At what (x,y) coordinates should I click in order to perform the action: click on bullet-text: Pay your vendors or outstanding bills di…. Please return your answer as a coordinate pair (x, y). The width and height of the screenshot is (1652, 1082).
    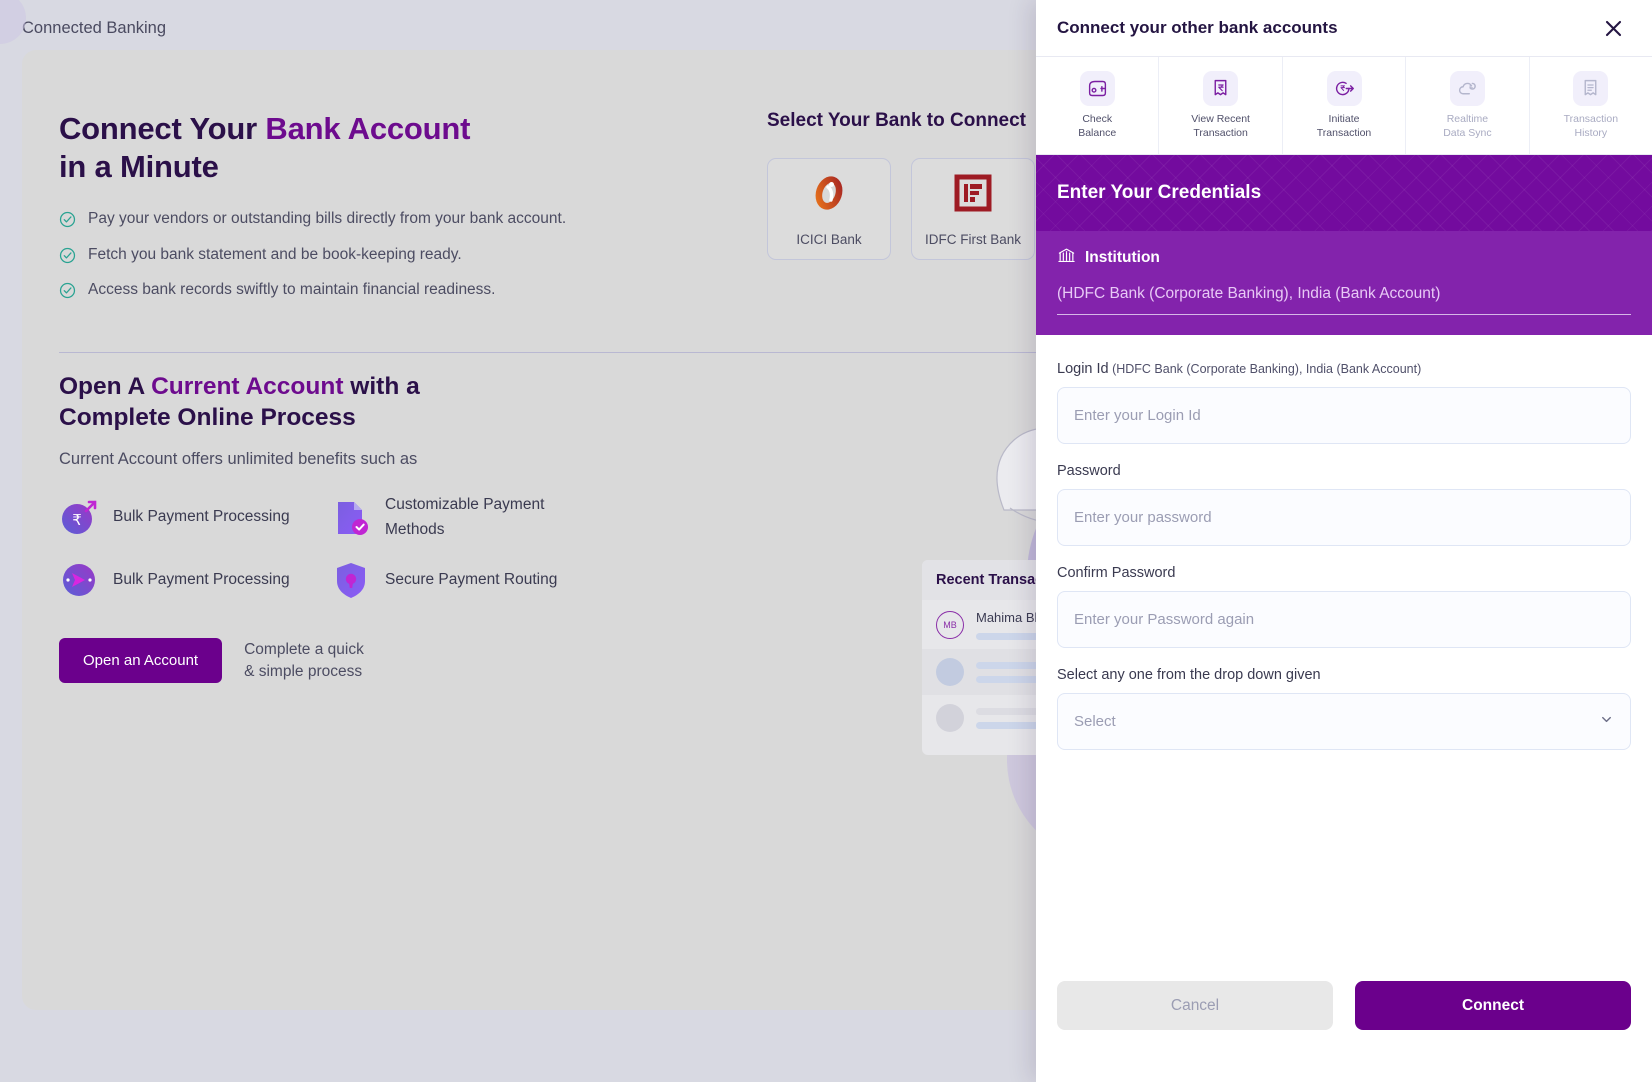
    Looking at the image, I should click on (327, 219).